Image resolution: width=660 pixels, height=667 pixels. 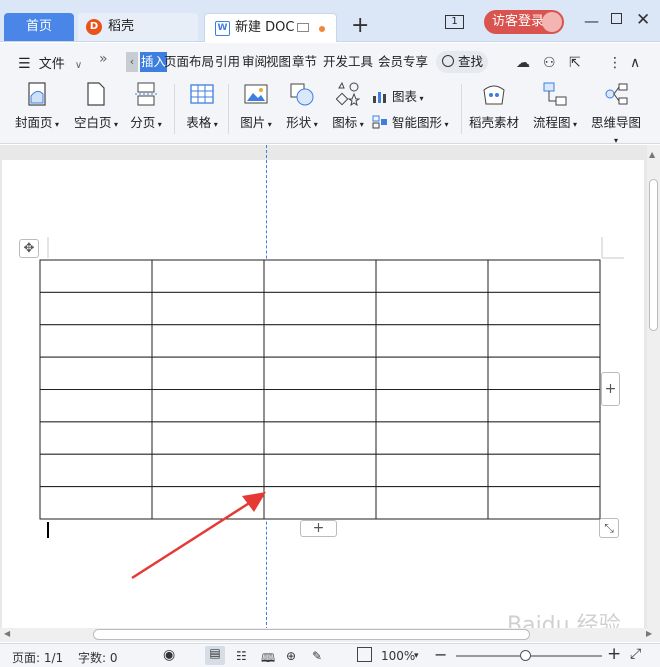 I want to click on edit-pen-icon: ✎, so click(x=317, y=656).